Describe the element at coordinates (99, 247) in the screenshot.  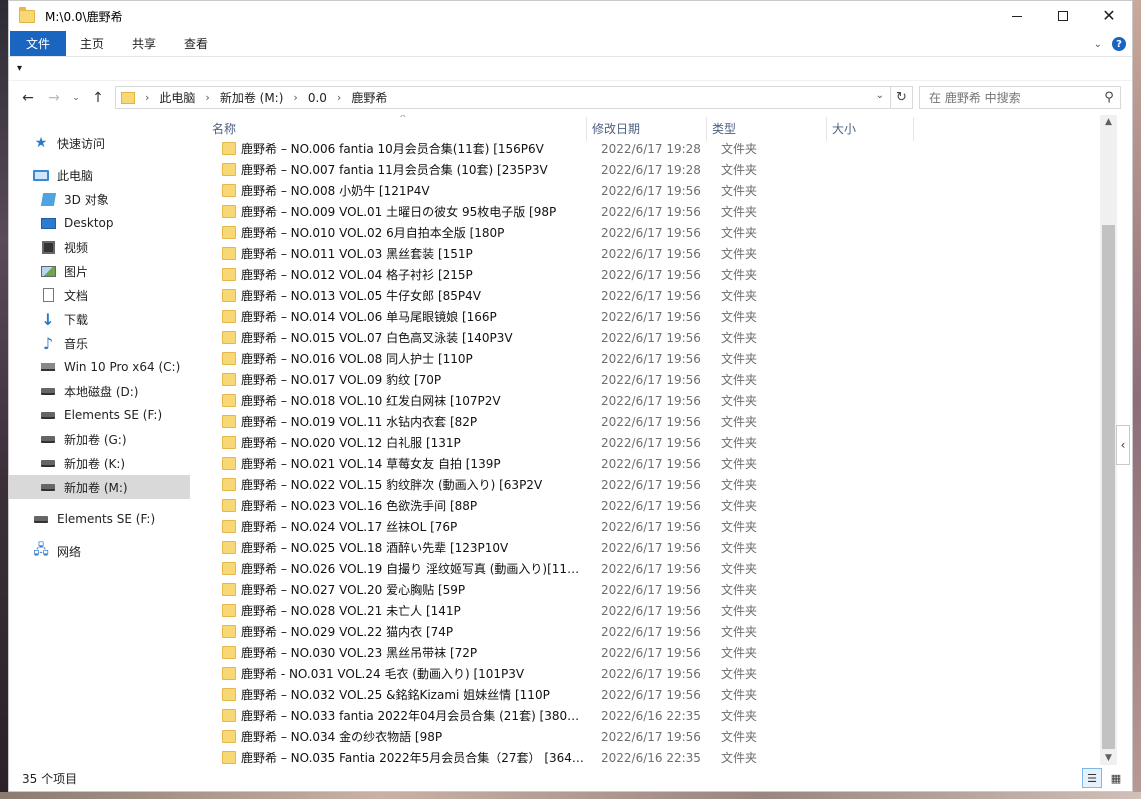
I see `sidebar-item-videos: 视频` at that location.